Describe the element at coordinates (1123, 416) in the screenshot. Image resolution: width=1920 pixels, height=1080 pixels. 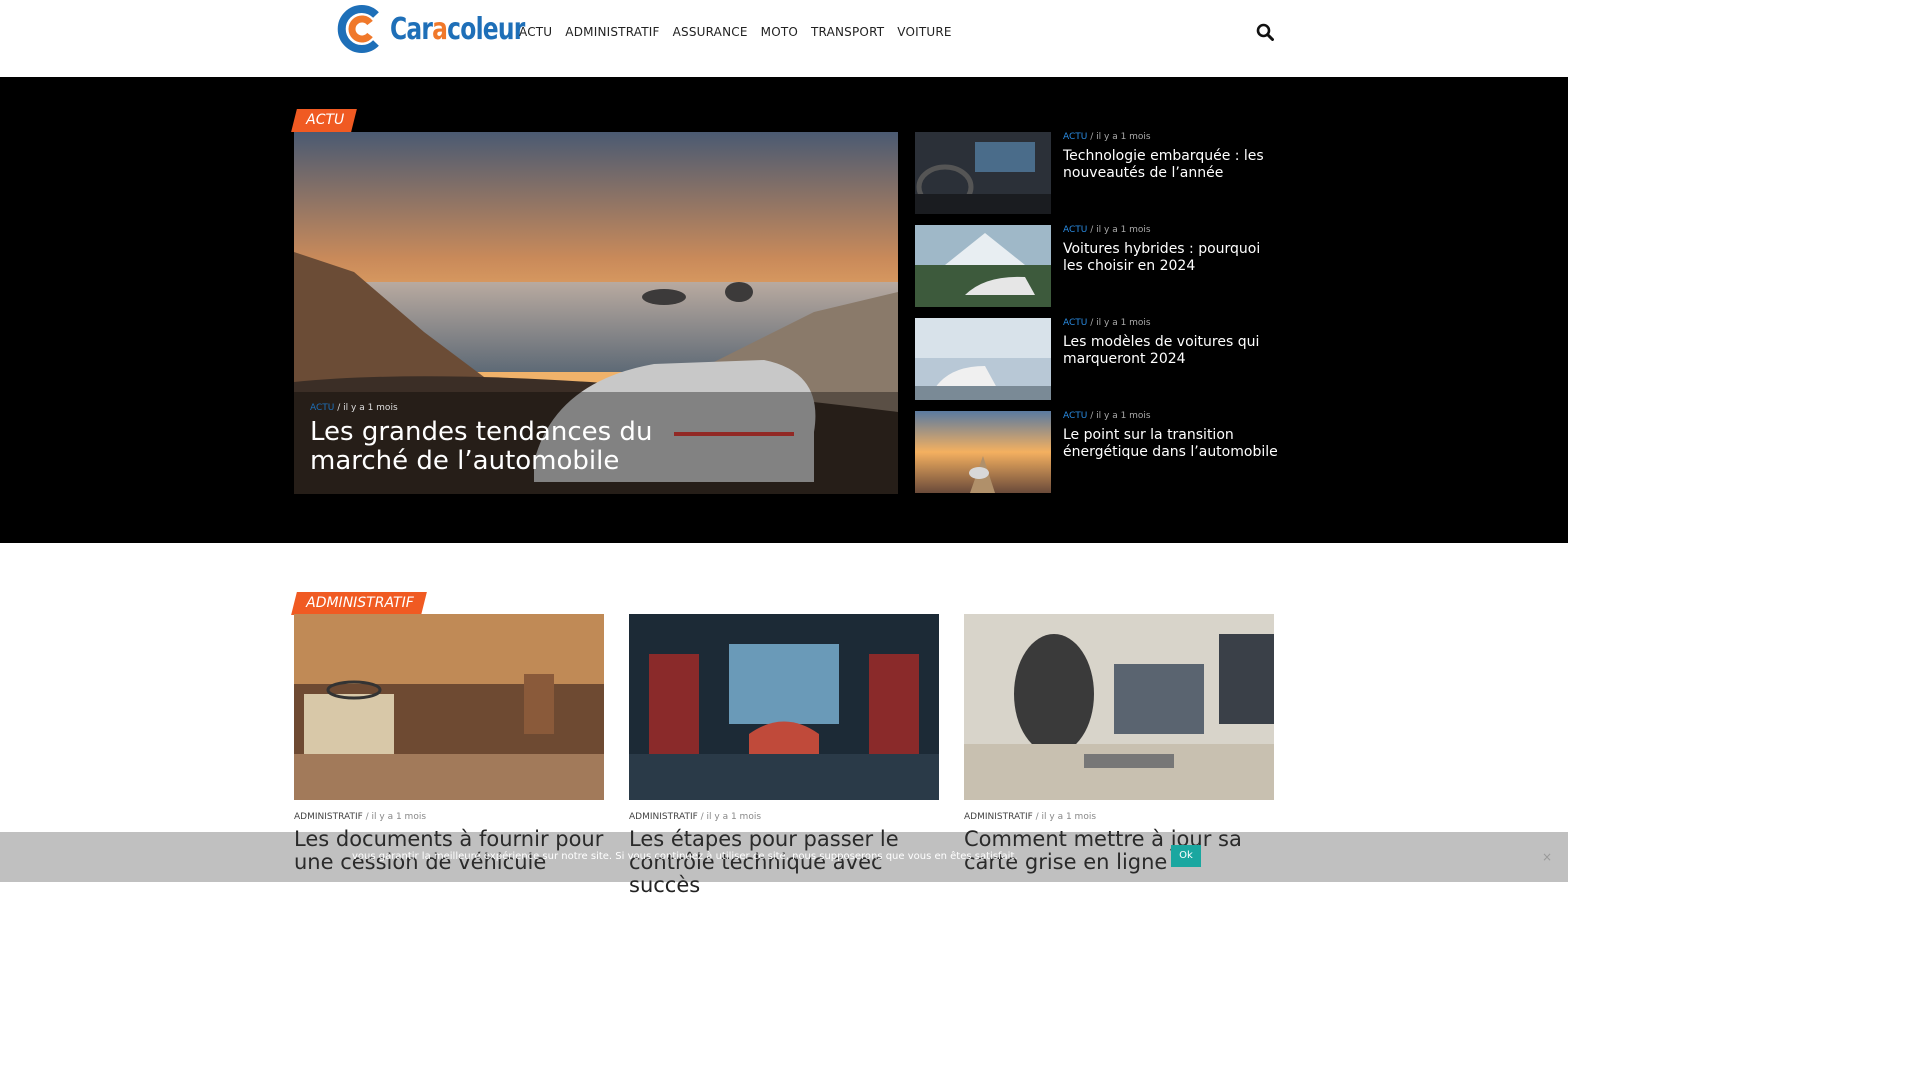
I see `side-time-4: il y a 1 mois` at that location.